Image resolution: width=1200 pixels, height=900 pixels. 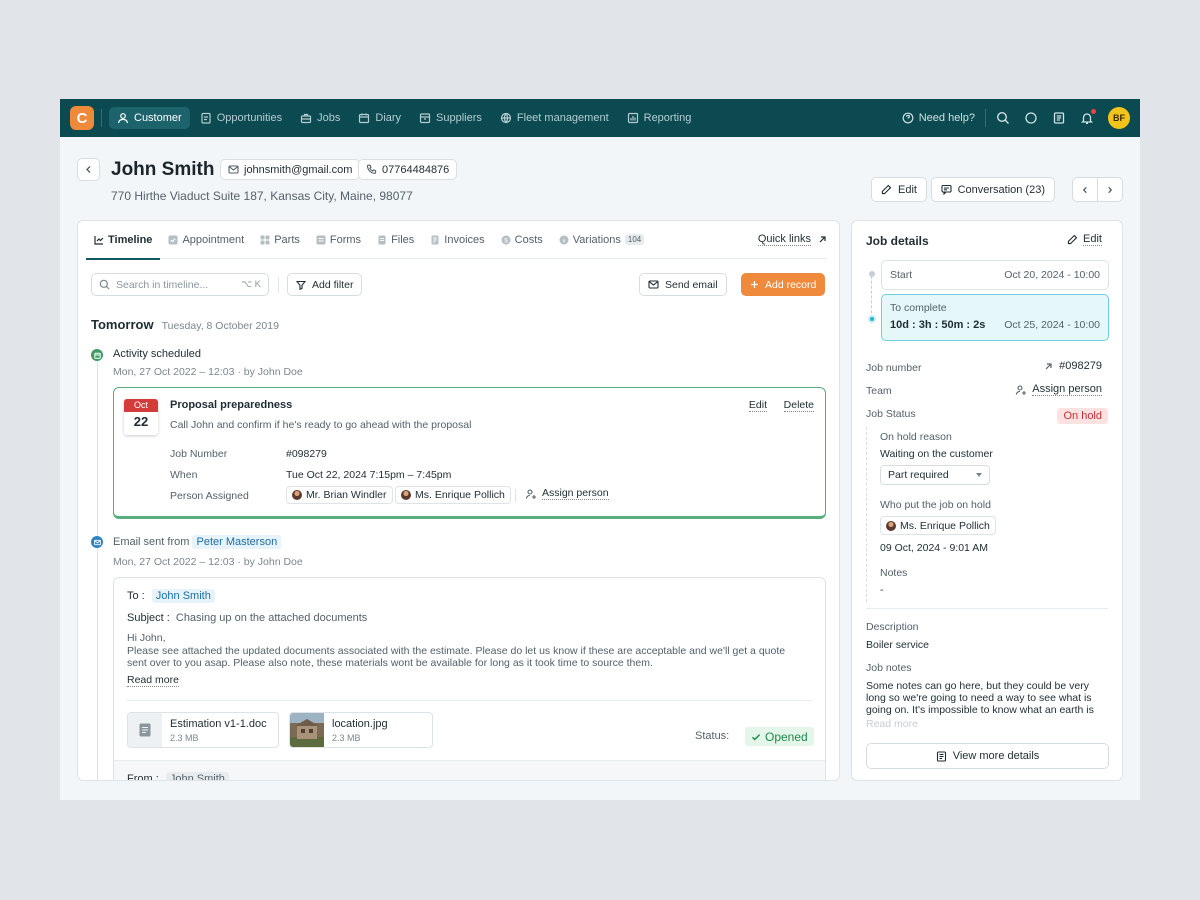 I want to click on timeline-day-header: Tomorrow Tuesday, 8 October 2019, so click(x=185, y=324).